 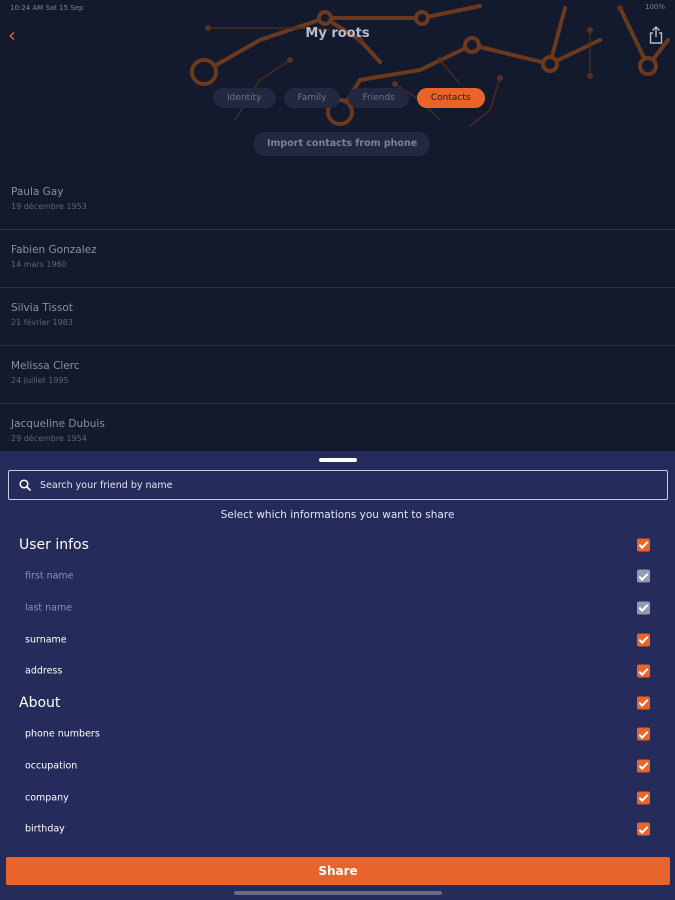 I want to click on contact-row: Melissa Clerc 24 juillet 1995, so click(x=337, y=375).